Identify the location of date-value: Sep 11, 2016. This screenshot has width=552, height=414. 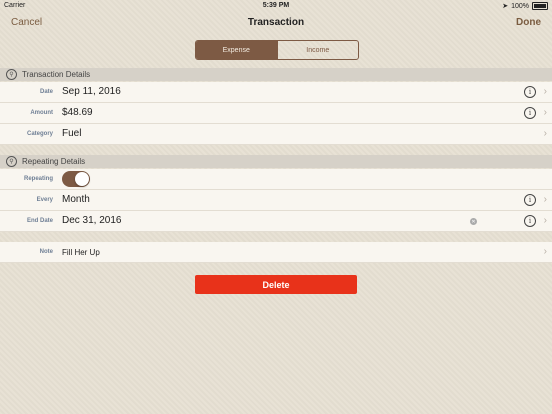
(91, 91).